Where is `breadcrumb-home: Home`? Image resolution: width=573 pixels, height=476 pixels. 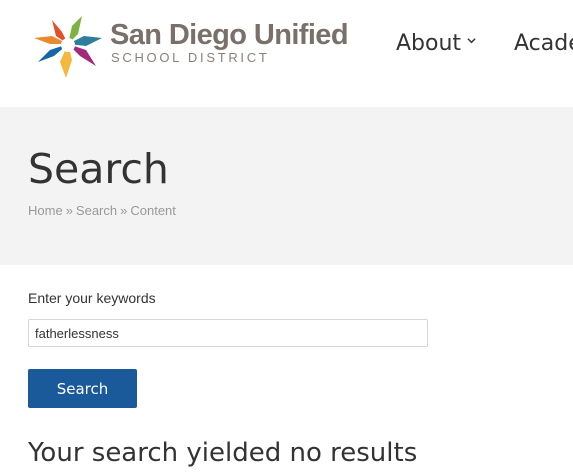
breadcrumb-home: Home is located at coordinates (45, 210).